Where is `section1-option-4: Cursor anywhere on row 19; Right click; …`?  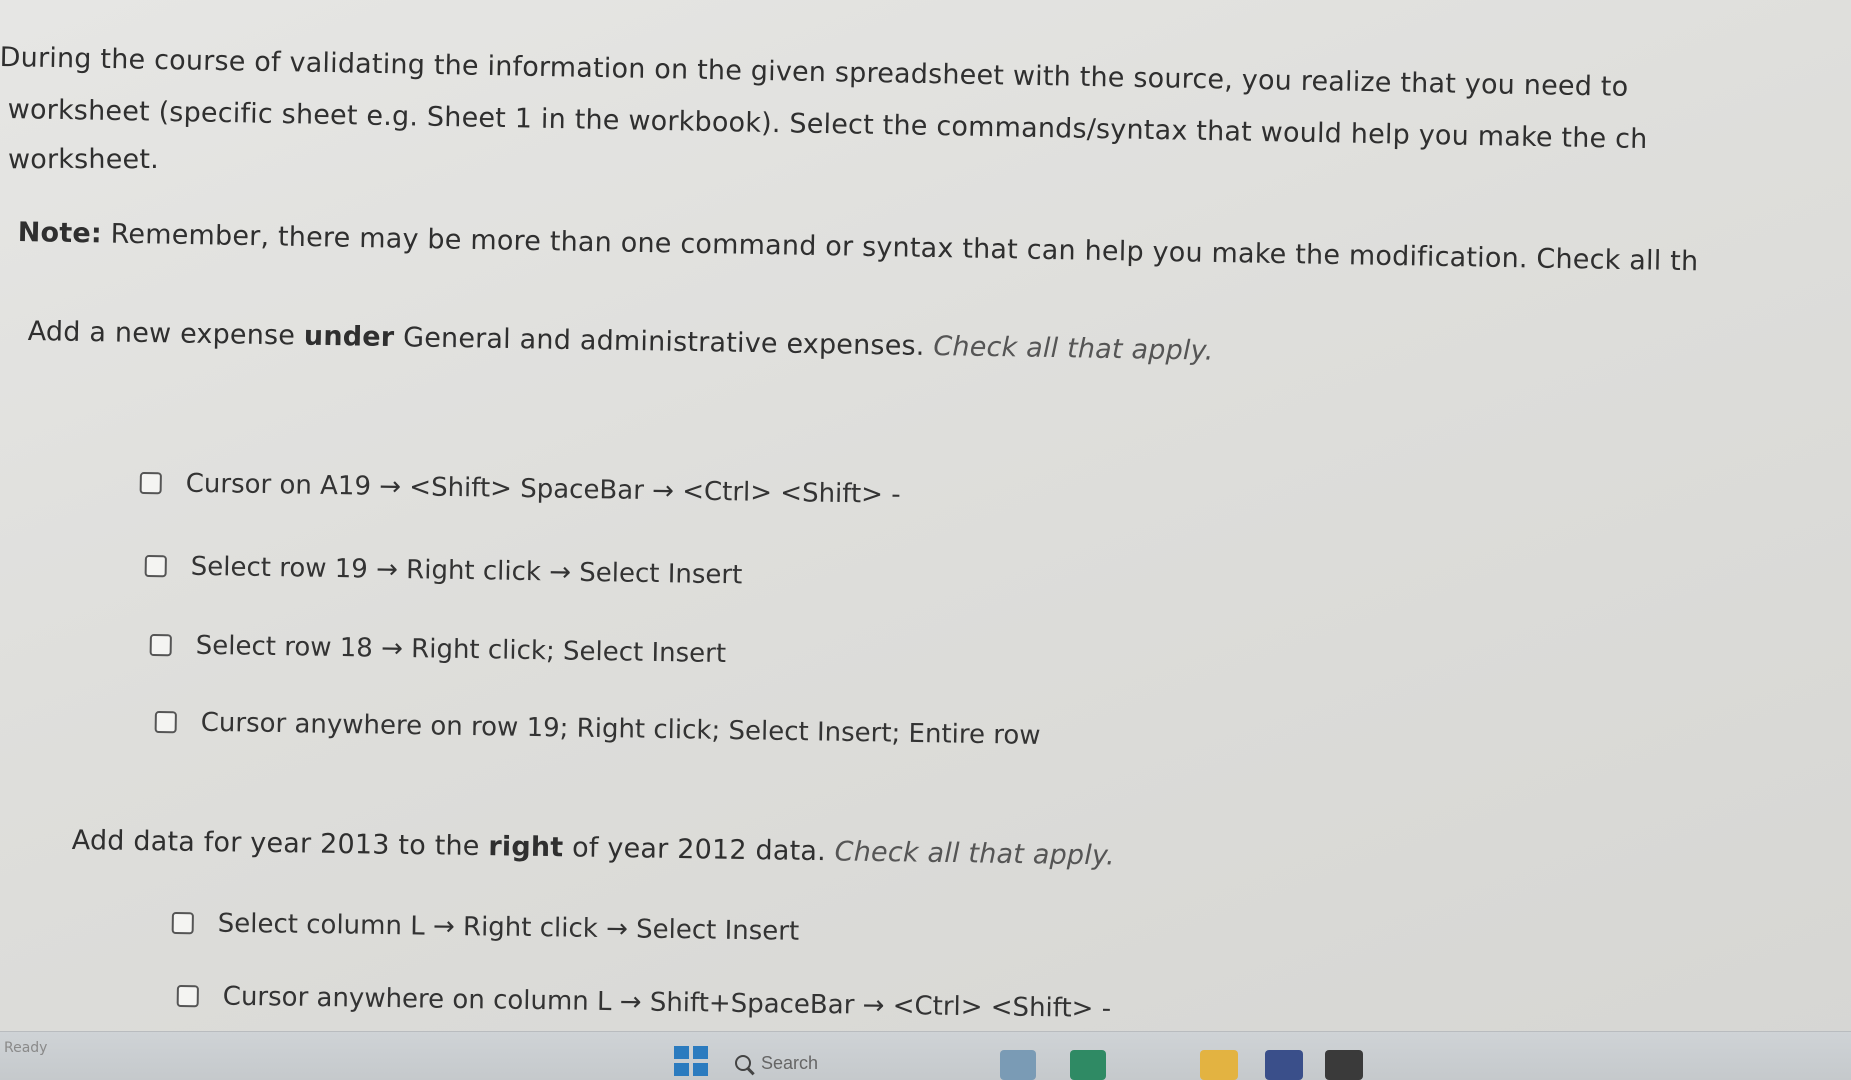
section1-option-4: Cursor anywhere on row 19; Right click; … is located at coordinates (597, 729).